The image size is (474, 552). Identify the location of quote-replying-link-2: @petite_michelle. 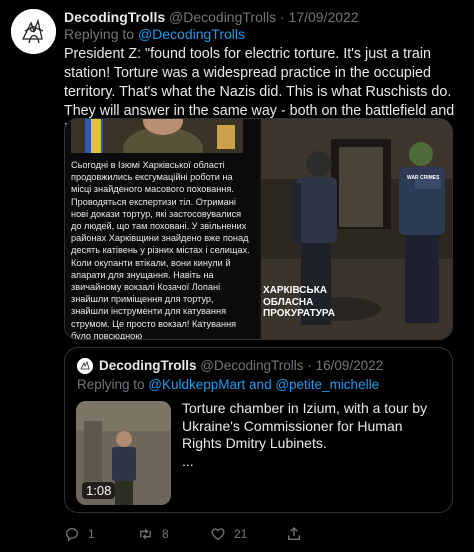
(327, 384).